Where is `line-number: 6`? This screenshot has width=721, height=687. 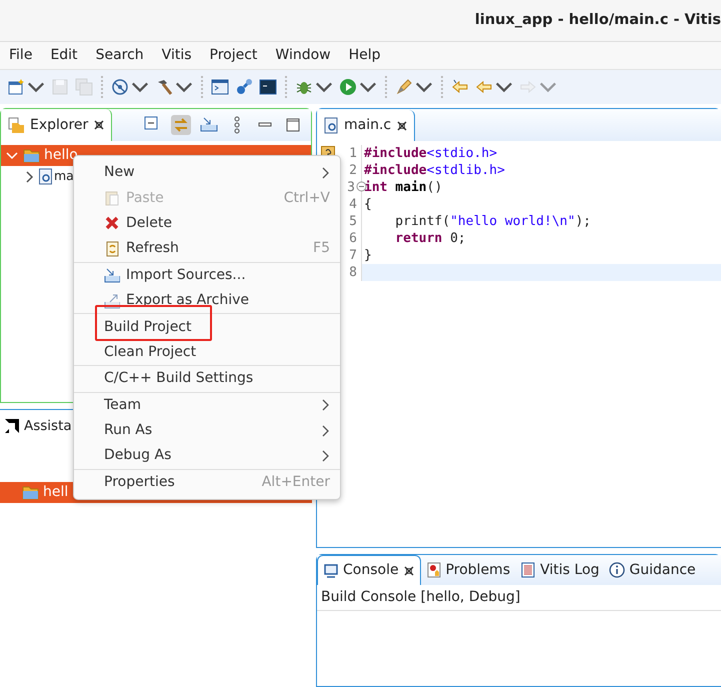 line-number: 6 is located at coordinates (353, 238).